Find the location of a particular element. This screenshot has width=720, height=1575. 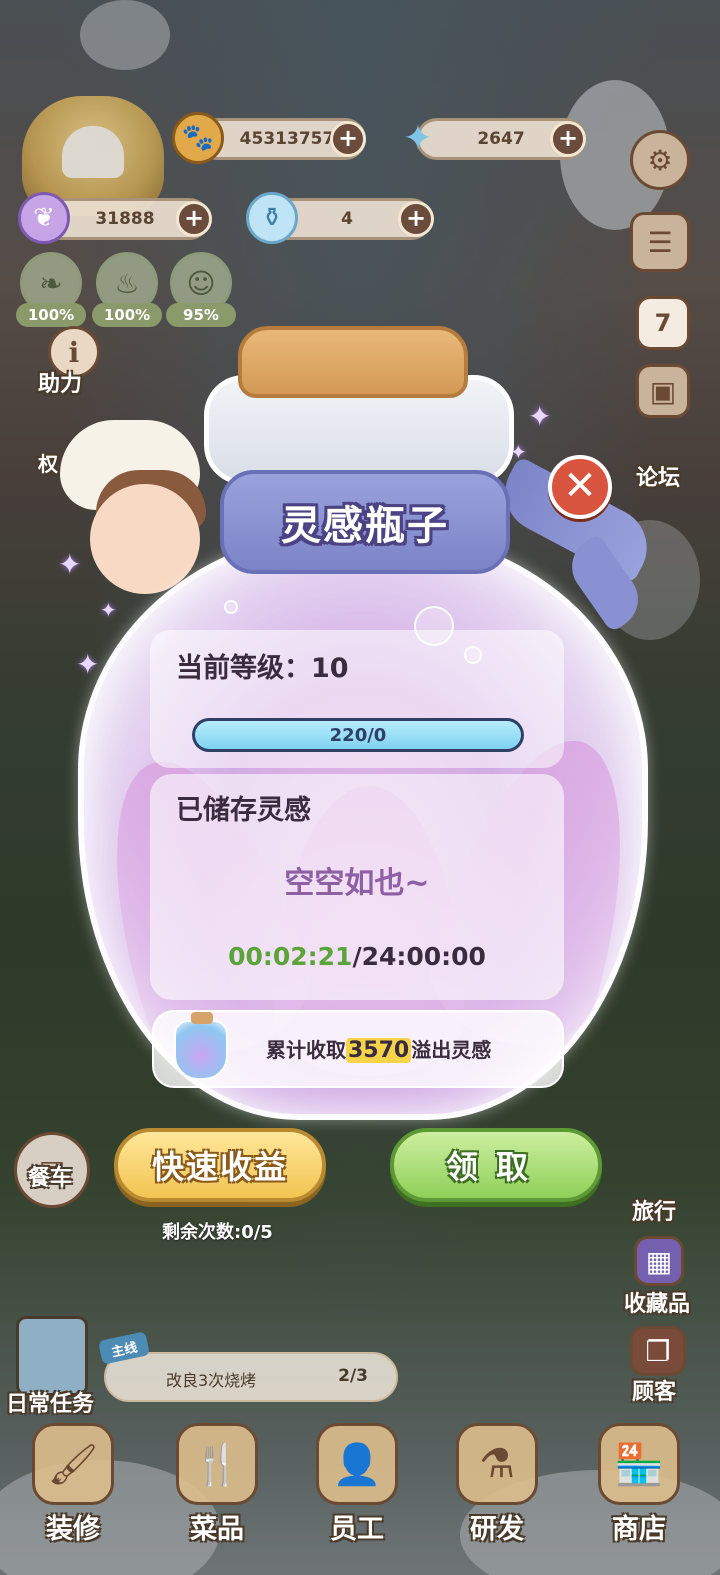

dialog-title: 灵感瓶子 is located at coordinates (365, 526).